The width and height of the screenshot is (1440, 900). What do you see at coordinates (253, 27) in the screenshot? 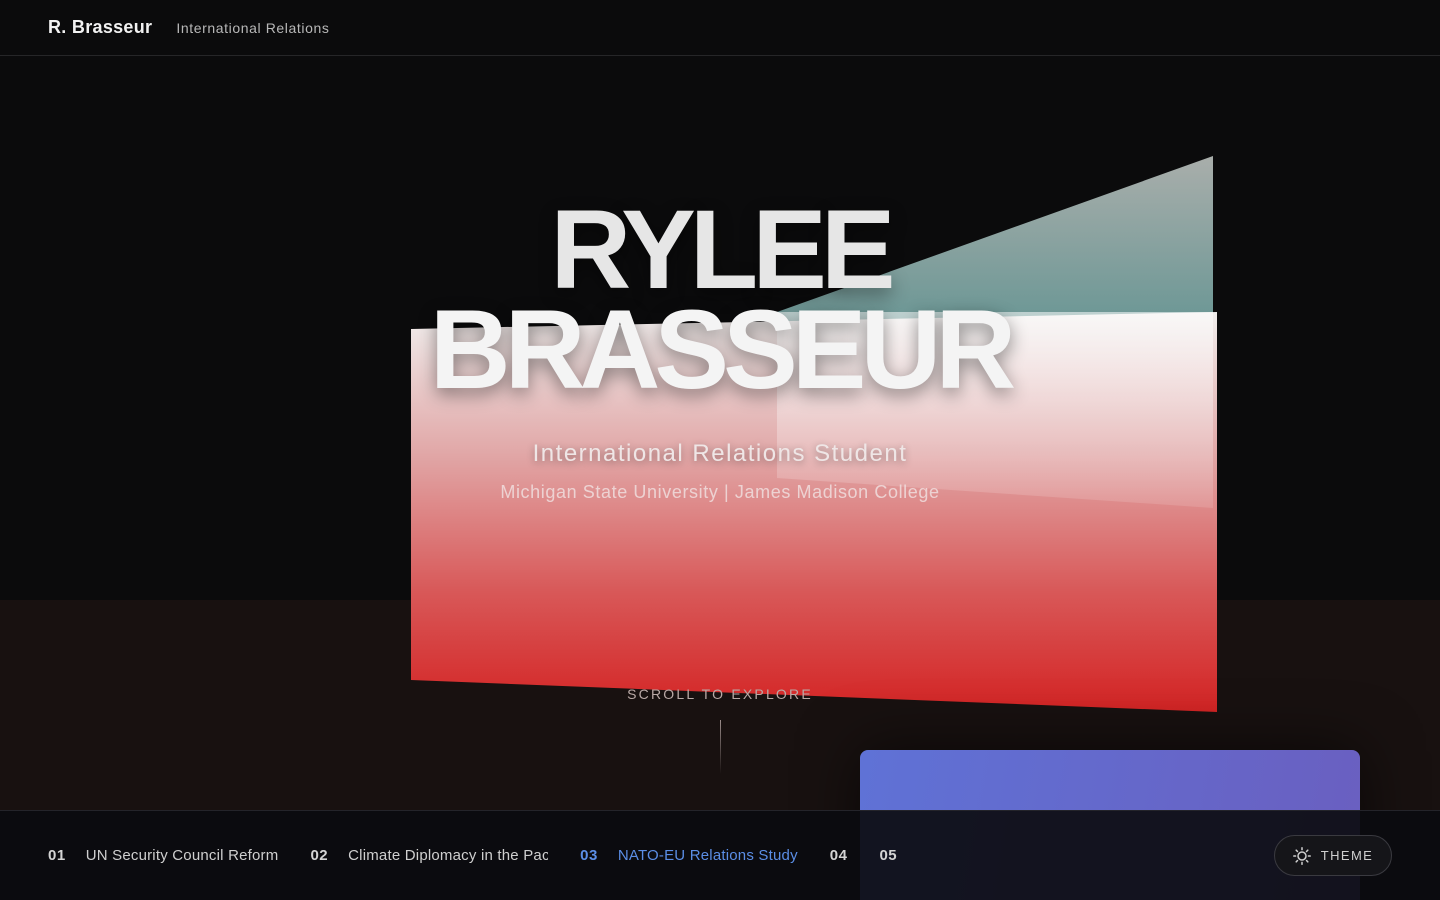
I see `brand-subtitle: International Relations` at bounding box center [253, 27].